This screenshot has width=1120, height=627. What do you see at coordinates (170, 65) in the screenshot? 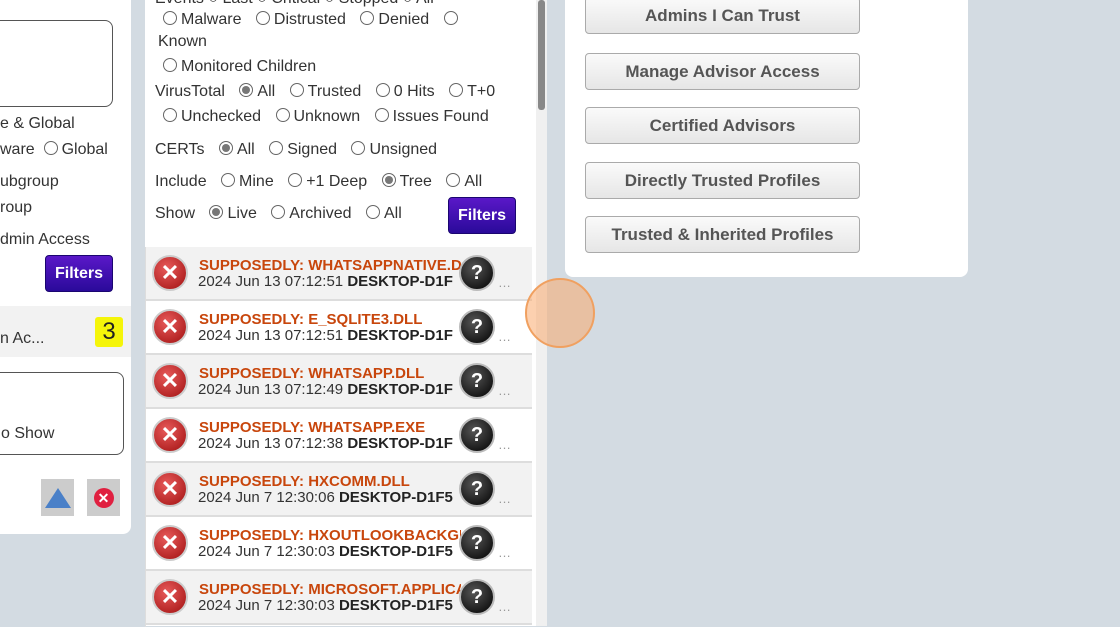
I see `radio-monitored` at bounding box center [170, 65].